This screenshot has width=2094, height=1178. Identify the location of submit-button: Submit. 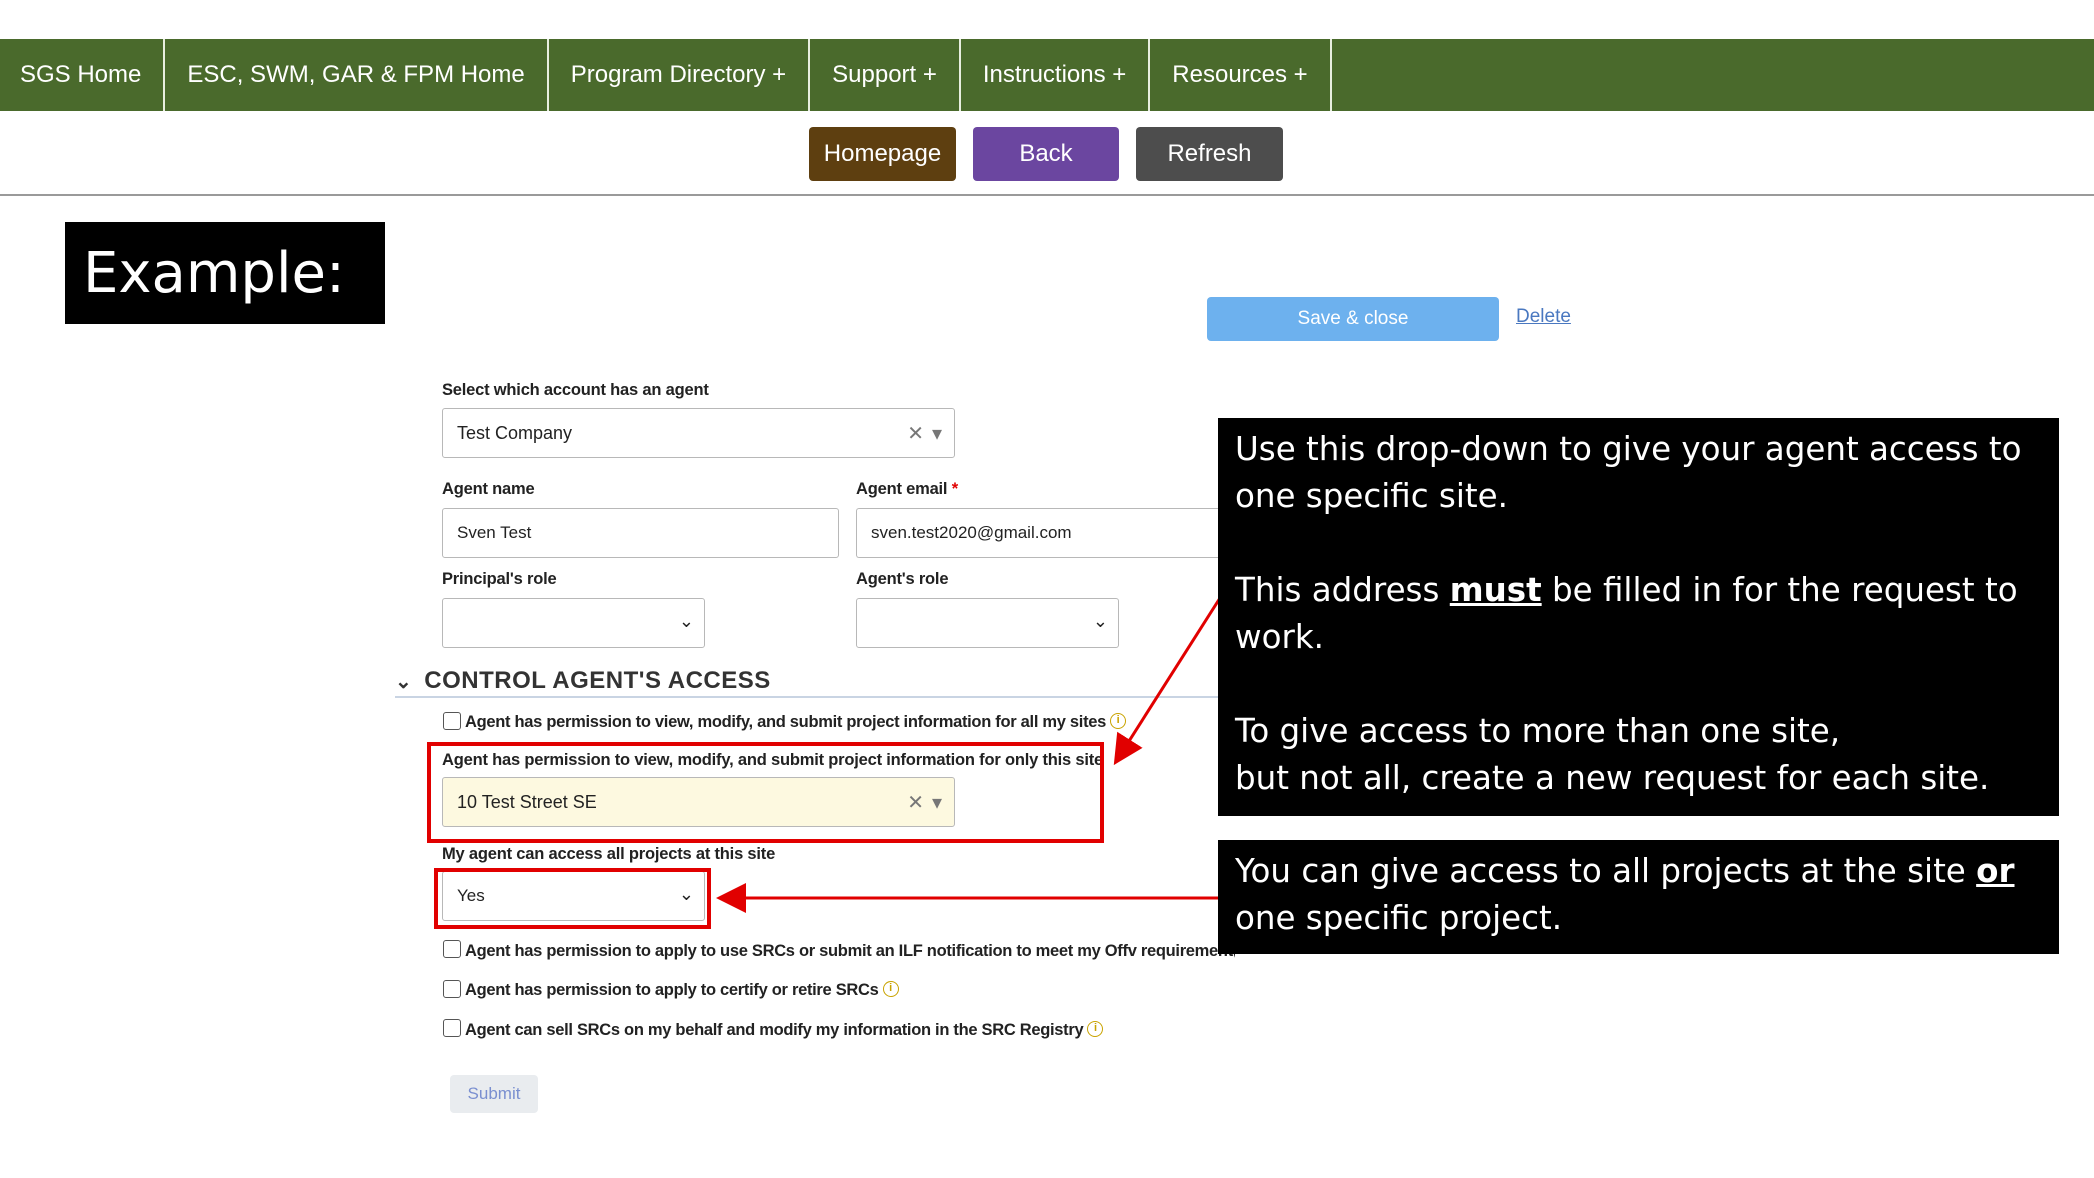
(494, 1094).